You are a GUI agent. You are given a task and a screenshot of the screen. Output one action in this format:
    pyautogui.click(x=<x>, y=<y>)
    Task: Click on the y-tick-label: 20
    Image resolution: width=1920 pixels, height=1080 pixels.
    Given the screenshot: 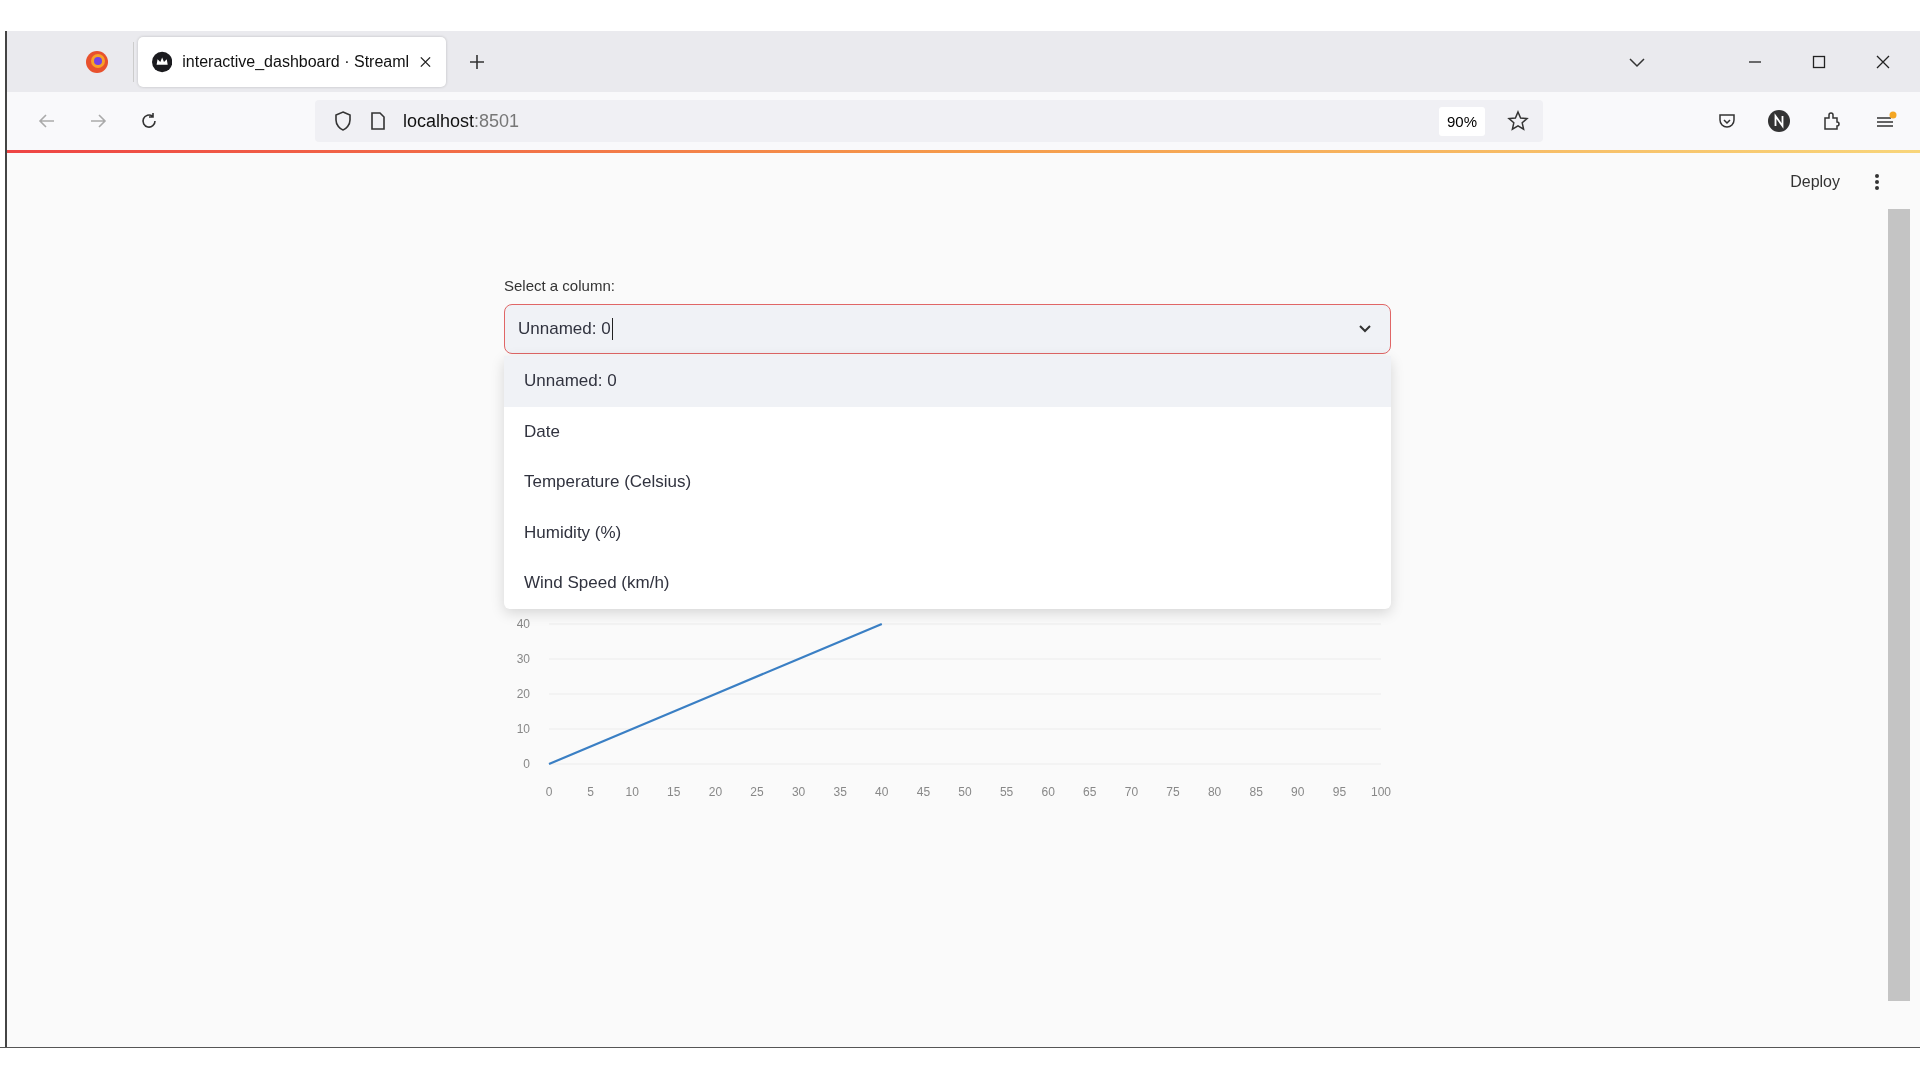 What is the action you would take?
    pyautogui.click(x=523, y=694)
    